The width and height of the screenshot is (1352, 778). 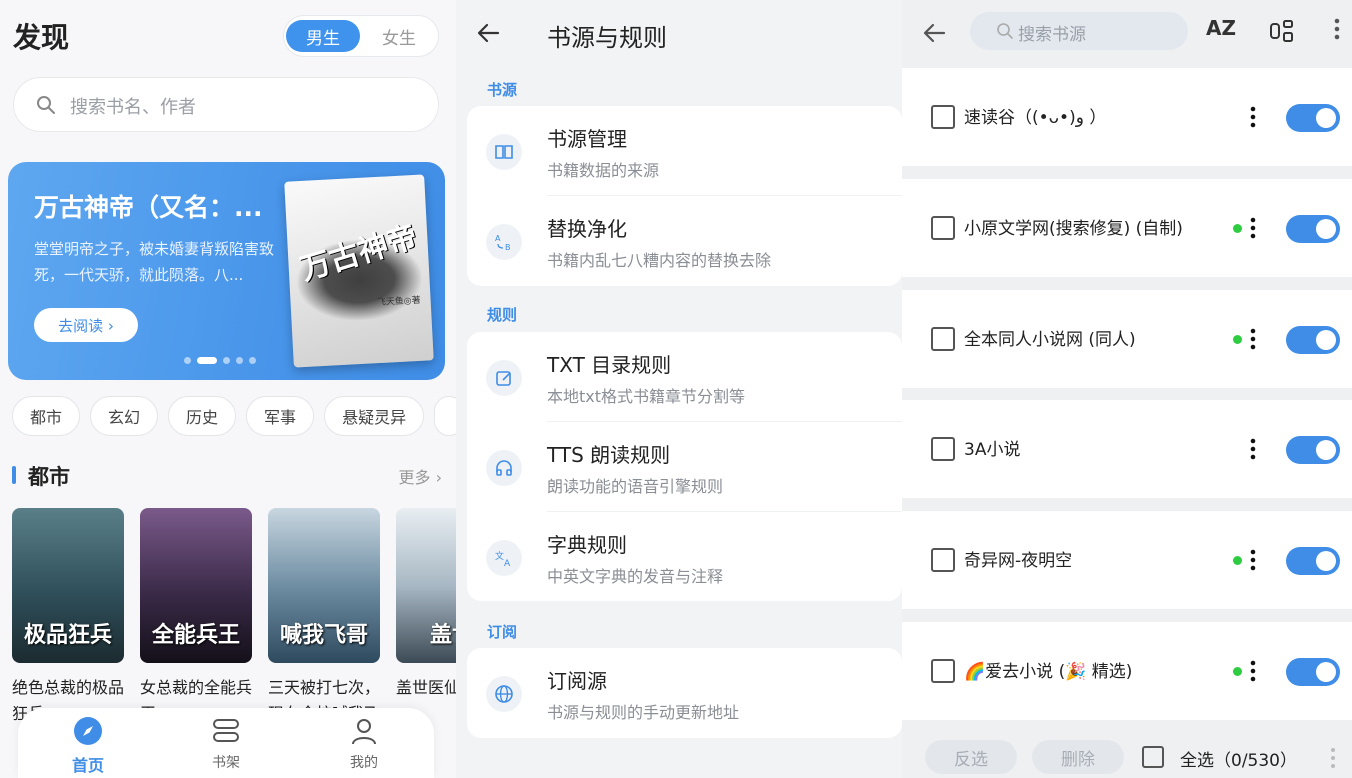 I want to click on tag-chip: 玄幻, so click(x=124, y=416).